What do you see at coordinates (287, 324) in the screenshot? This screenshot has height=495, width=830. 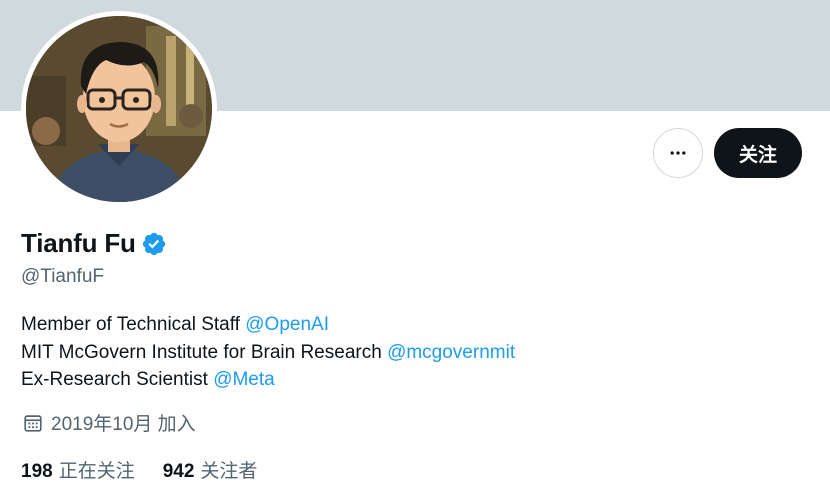 I see `mention-link-openai: @OpenAI` at bounding box center [287, 324].